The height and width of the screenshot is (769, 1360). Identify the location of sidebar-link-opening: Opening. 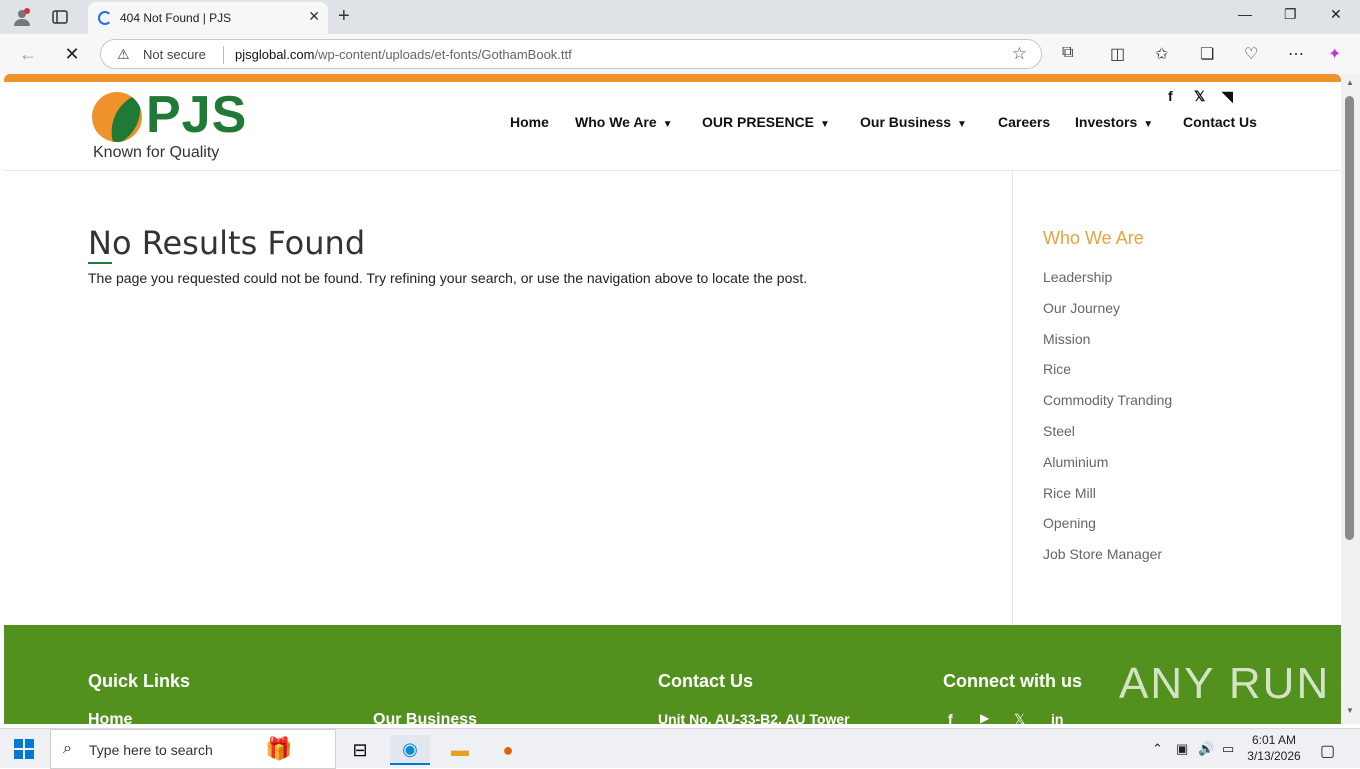
(1069, 523).